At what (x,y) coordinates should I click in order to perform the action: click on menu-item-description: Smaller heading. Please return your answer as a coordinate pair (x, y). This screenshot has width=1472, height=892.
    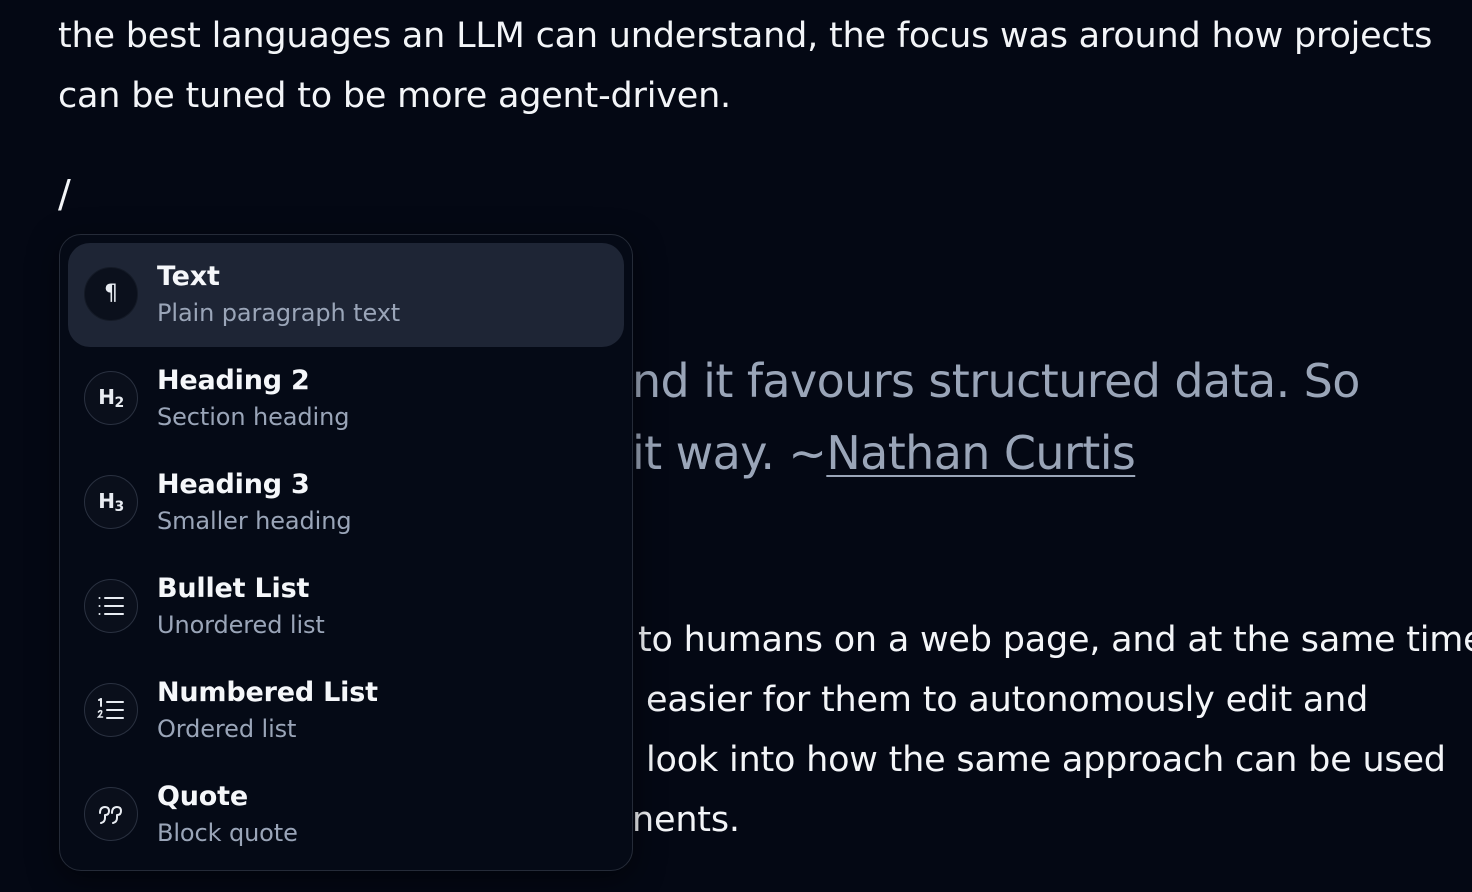
    Looking at the image, I should click on (254, 521).